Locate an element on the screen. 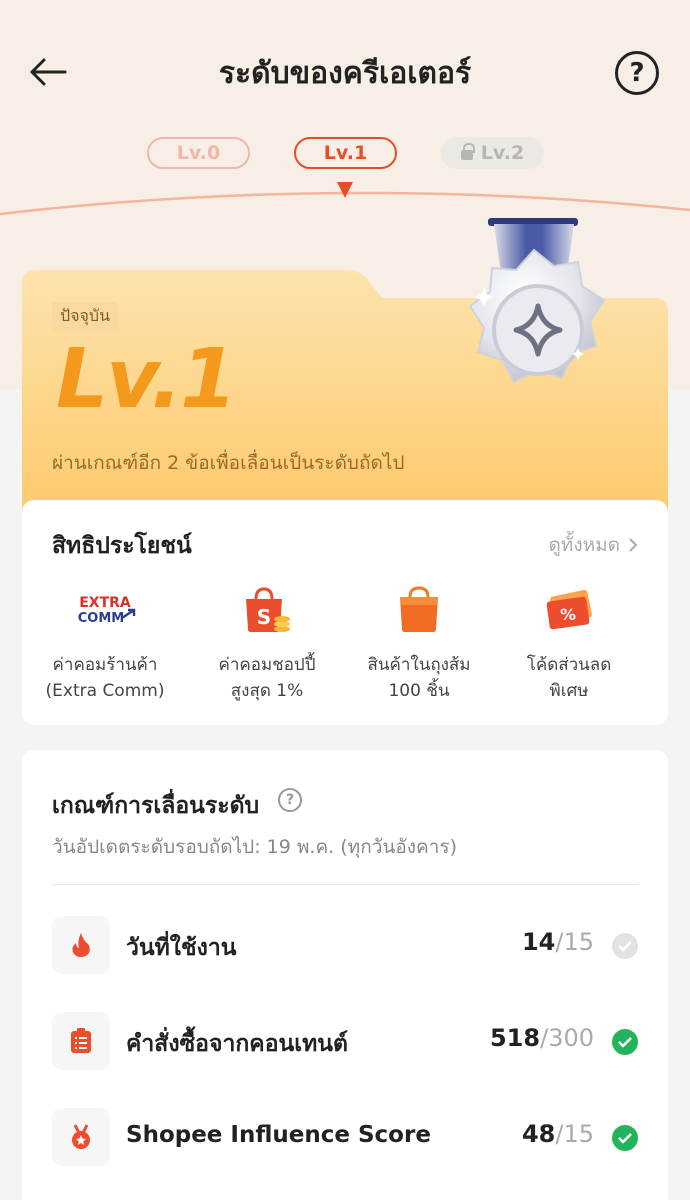 Image resolution: width=690 pixels, height=1200 pixels. benefit-label-line1: โค้ดส่วนลด is located at coordinates (569, 665).